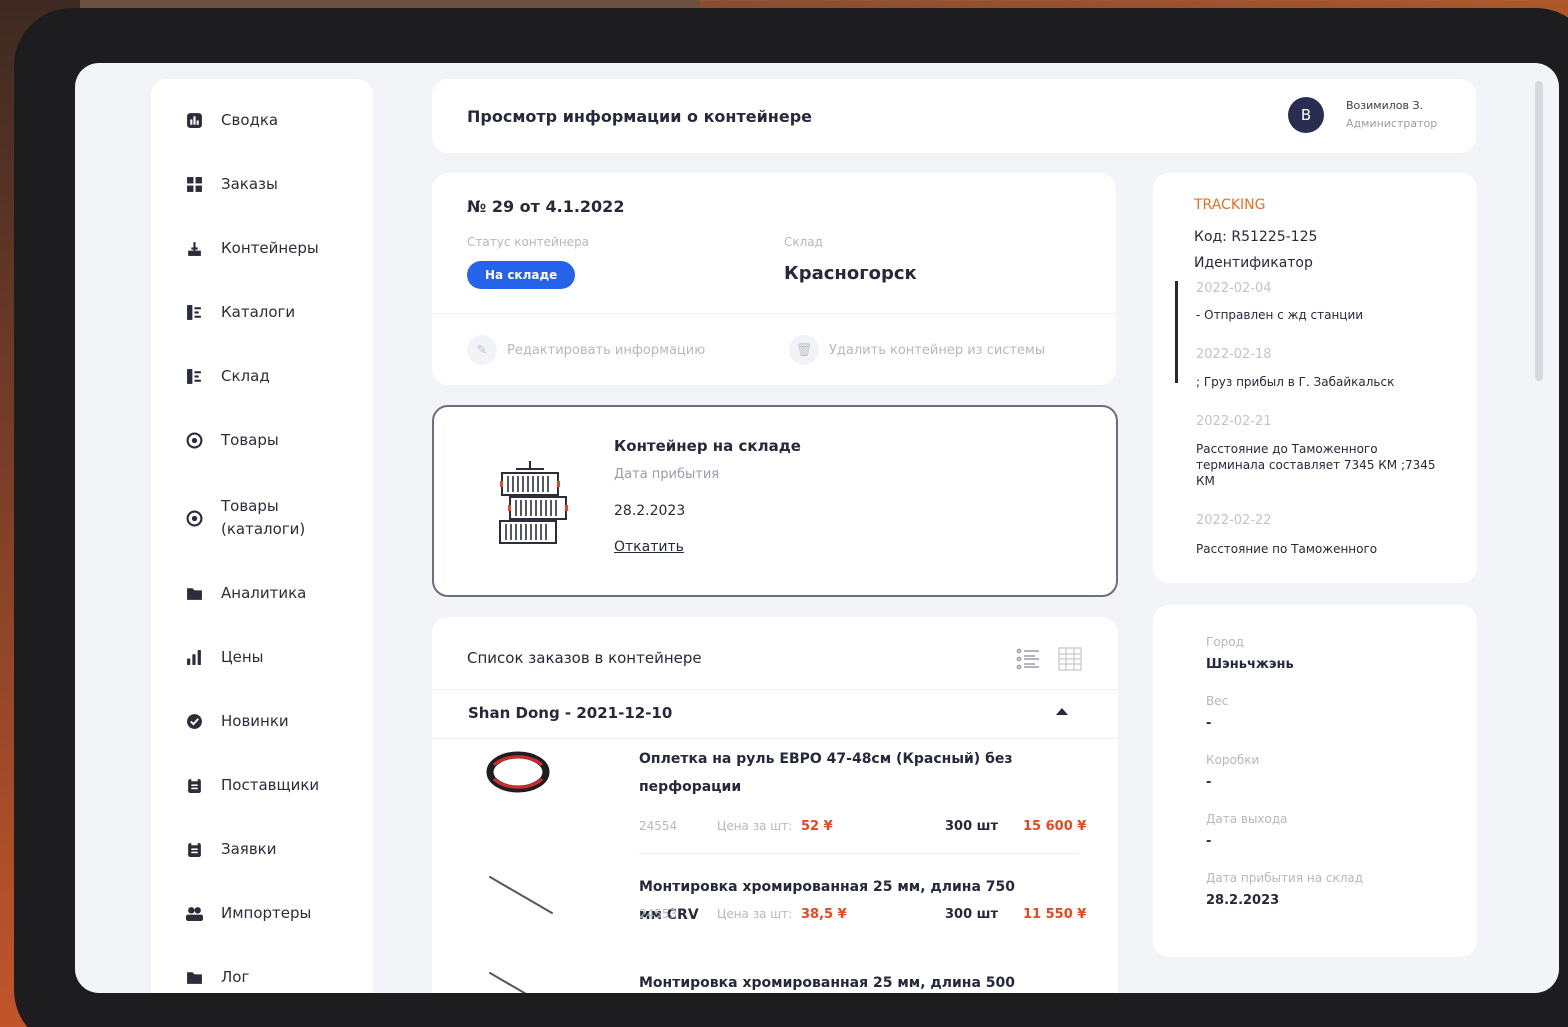  I want to click on sidebar-item-label: Лог, so click(235, 977).